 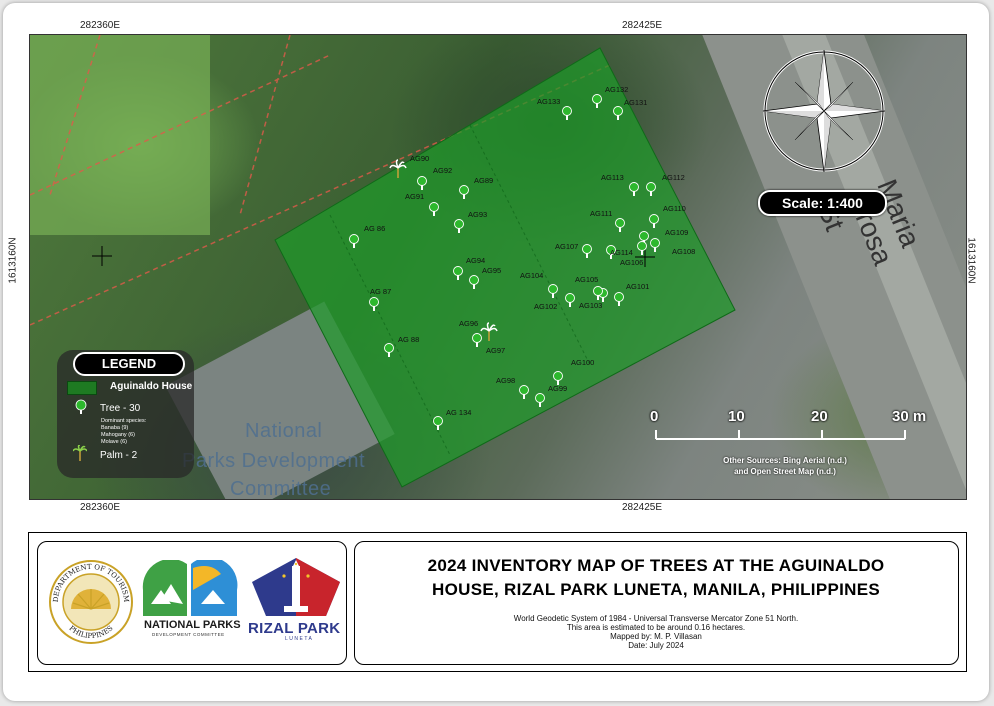 I want to click on scale-ratio: Scale: 1:400, so click(x=822, y=203).